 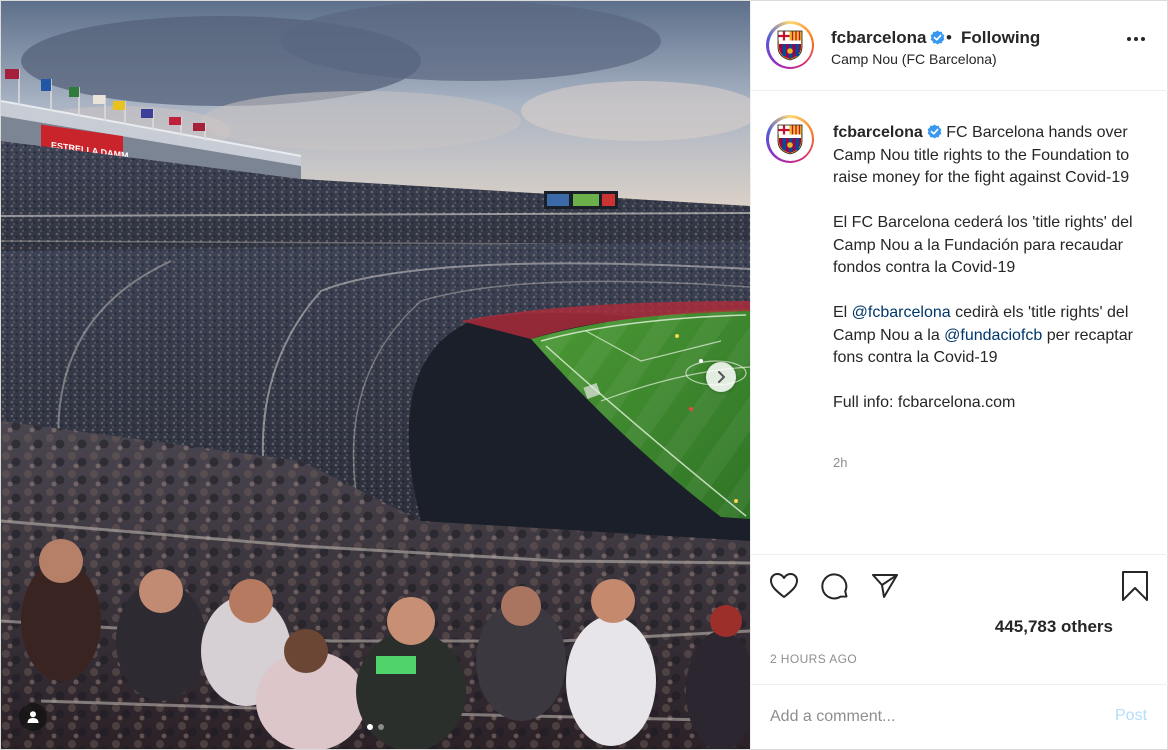 What do you see at coordinates (901, 312) in the screenshot?
I see `mention-fcbarcelona: @fcbarcelona` at bounding box center [901, 312].